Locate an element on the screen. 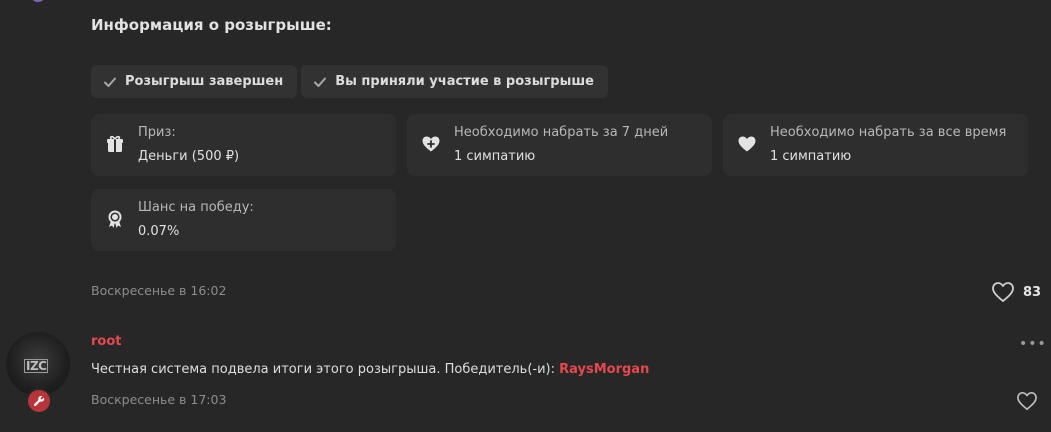 The width and height of the screenshot is (1051, 432). status-badge-label: Вы приняли участие в розыгрыше is located at coordinates (464, 81).